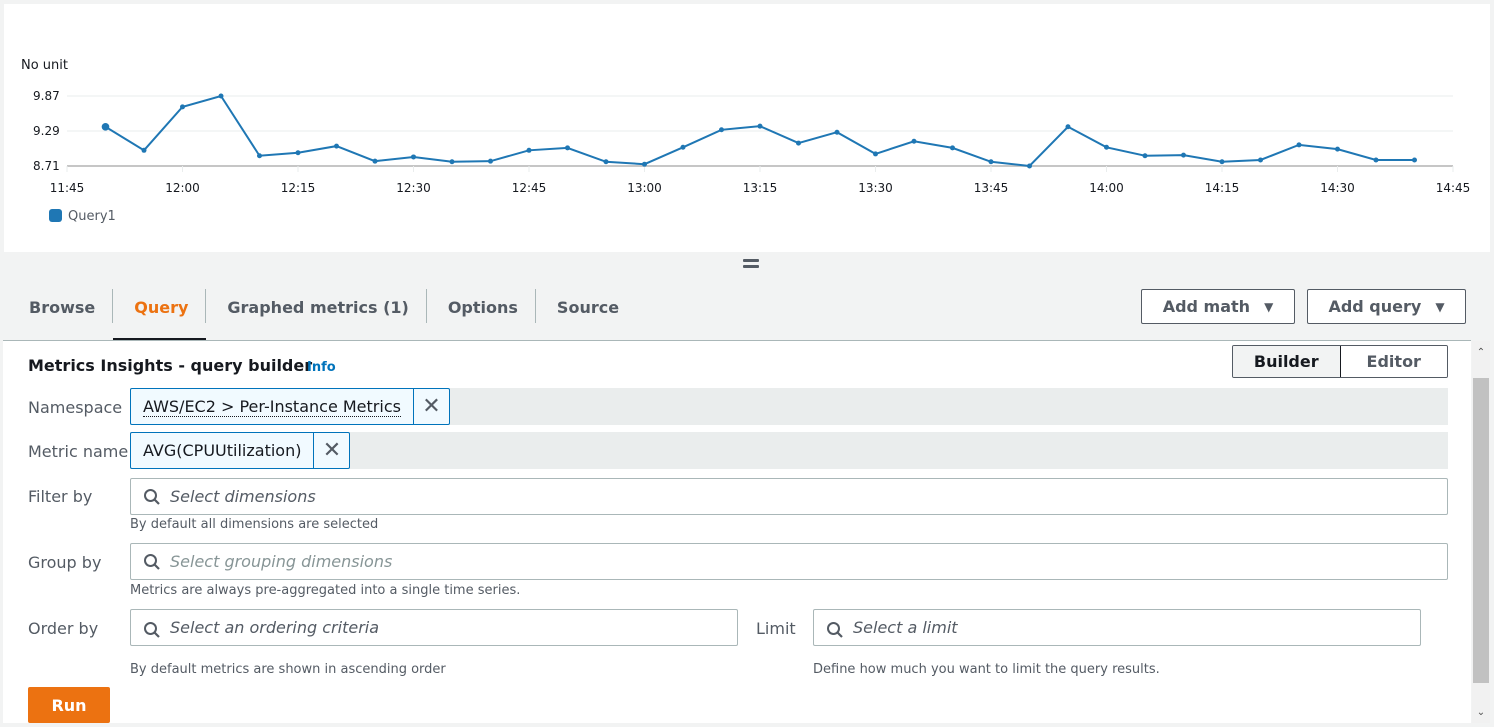 This screenshot has width=1494, height=727. I want to click on x-tick-label: 13:00, so click(644, 188).